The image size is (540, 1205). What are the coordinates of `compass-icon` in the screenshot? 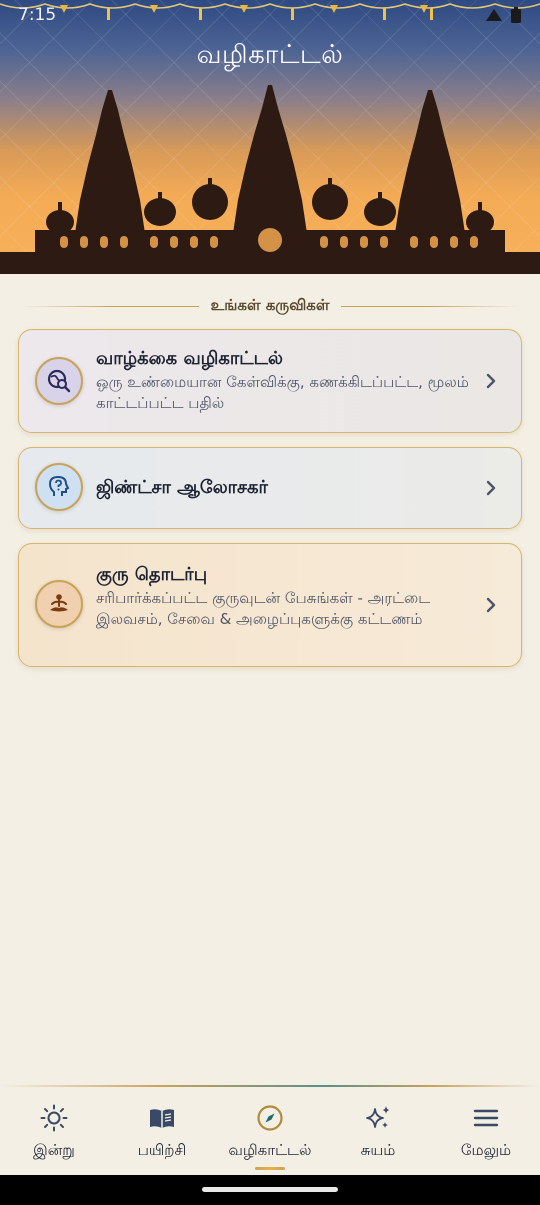 It's located at (270, 1118).